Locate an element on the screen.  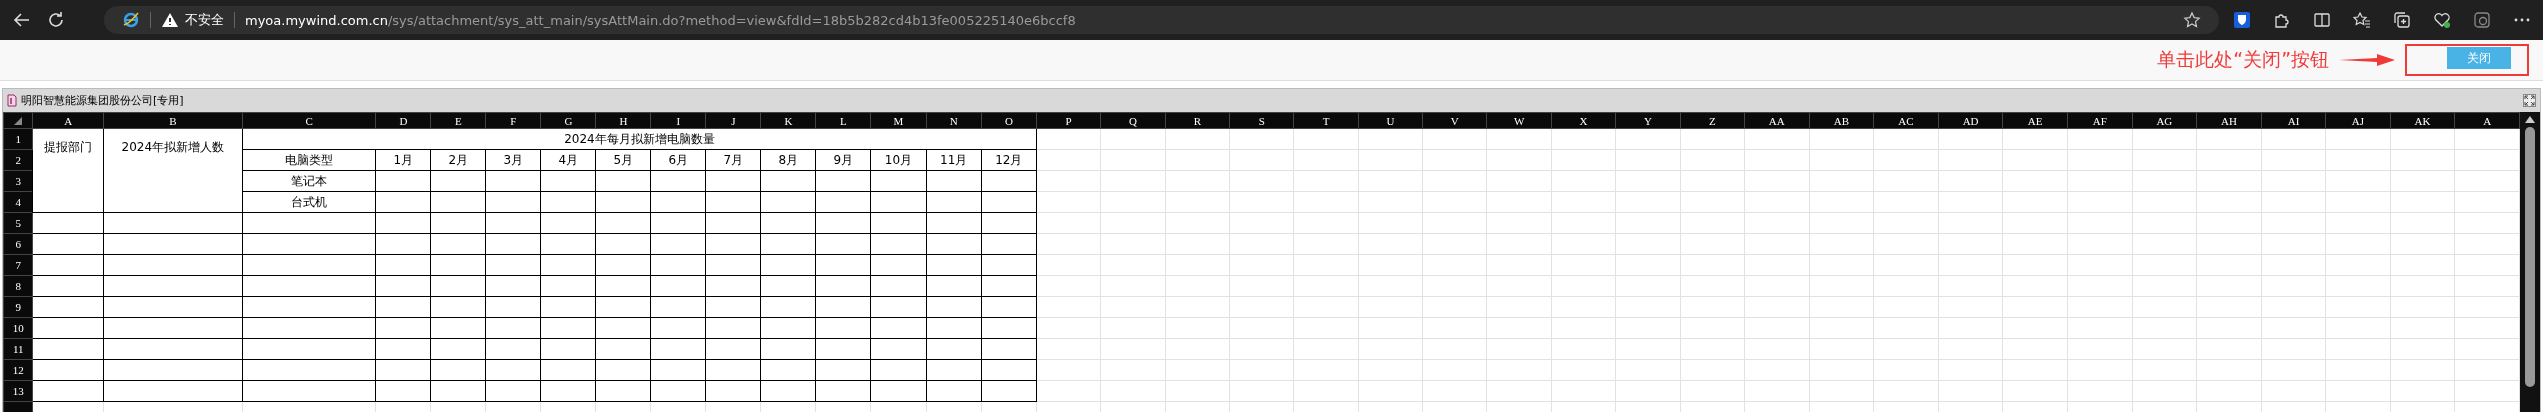
row-number: 2 is located at coordinates (18, 160).